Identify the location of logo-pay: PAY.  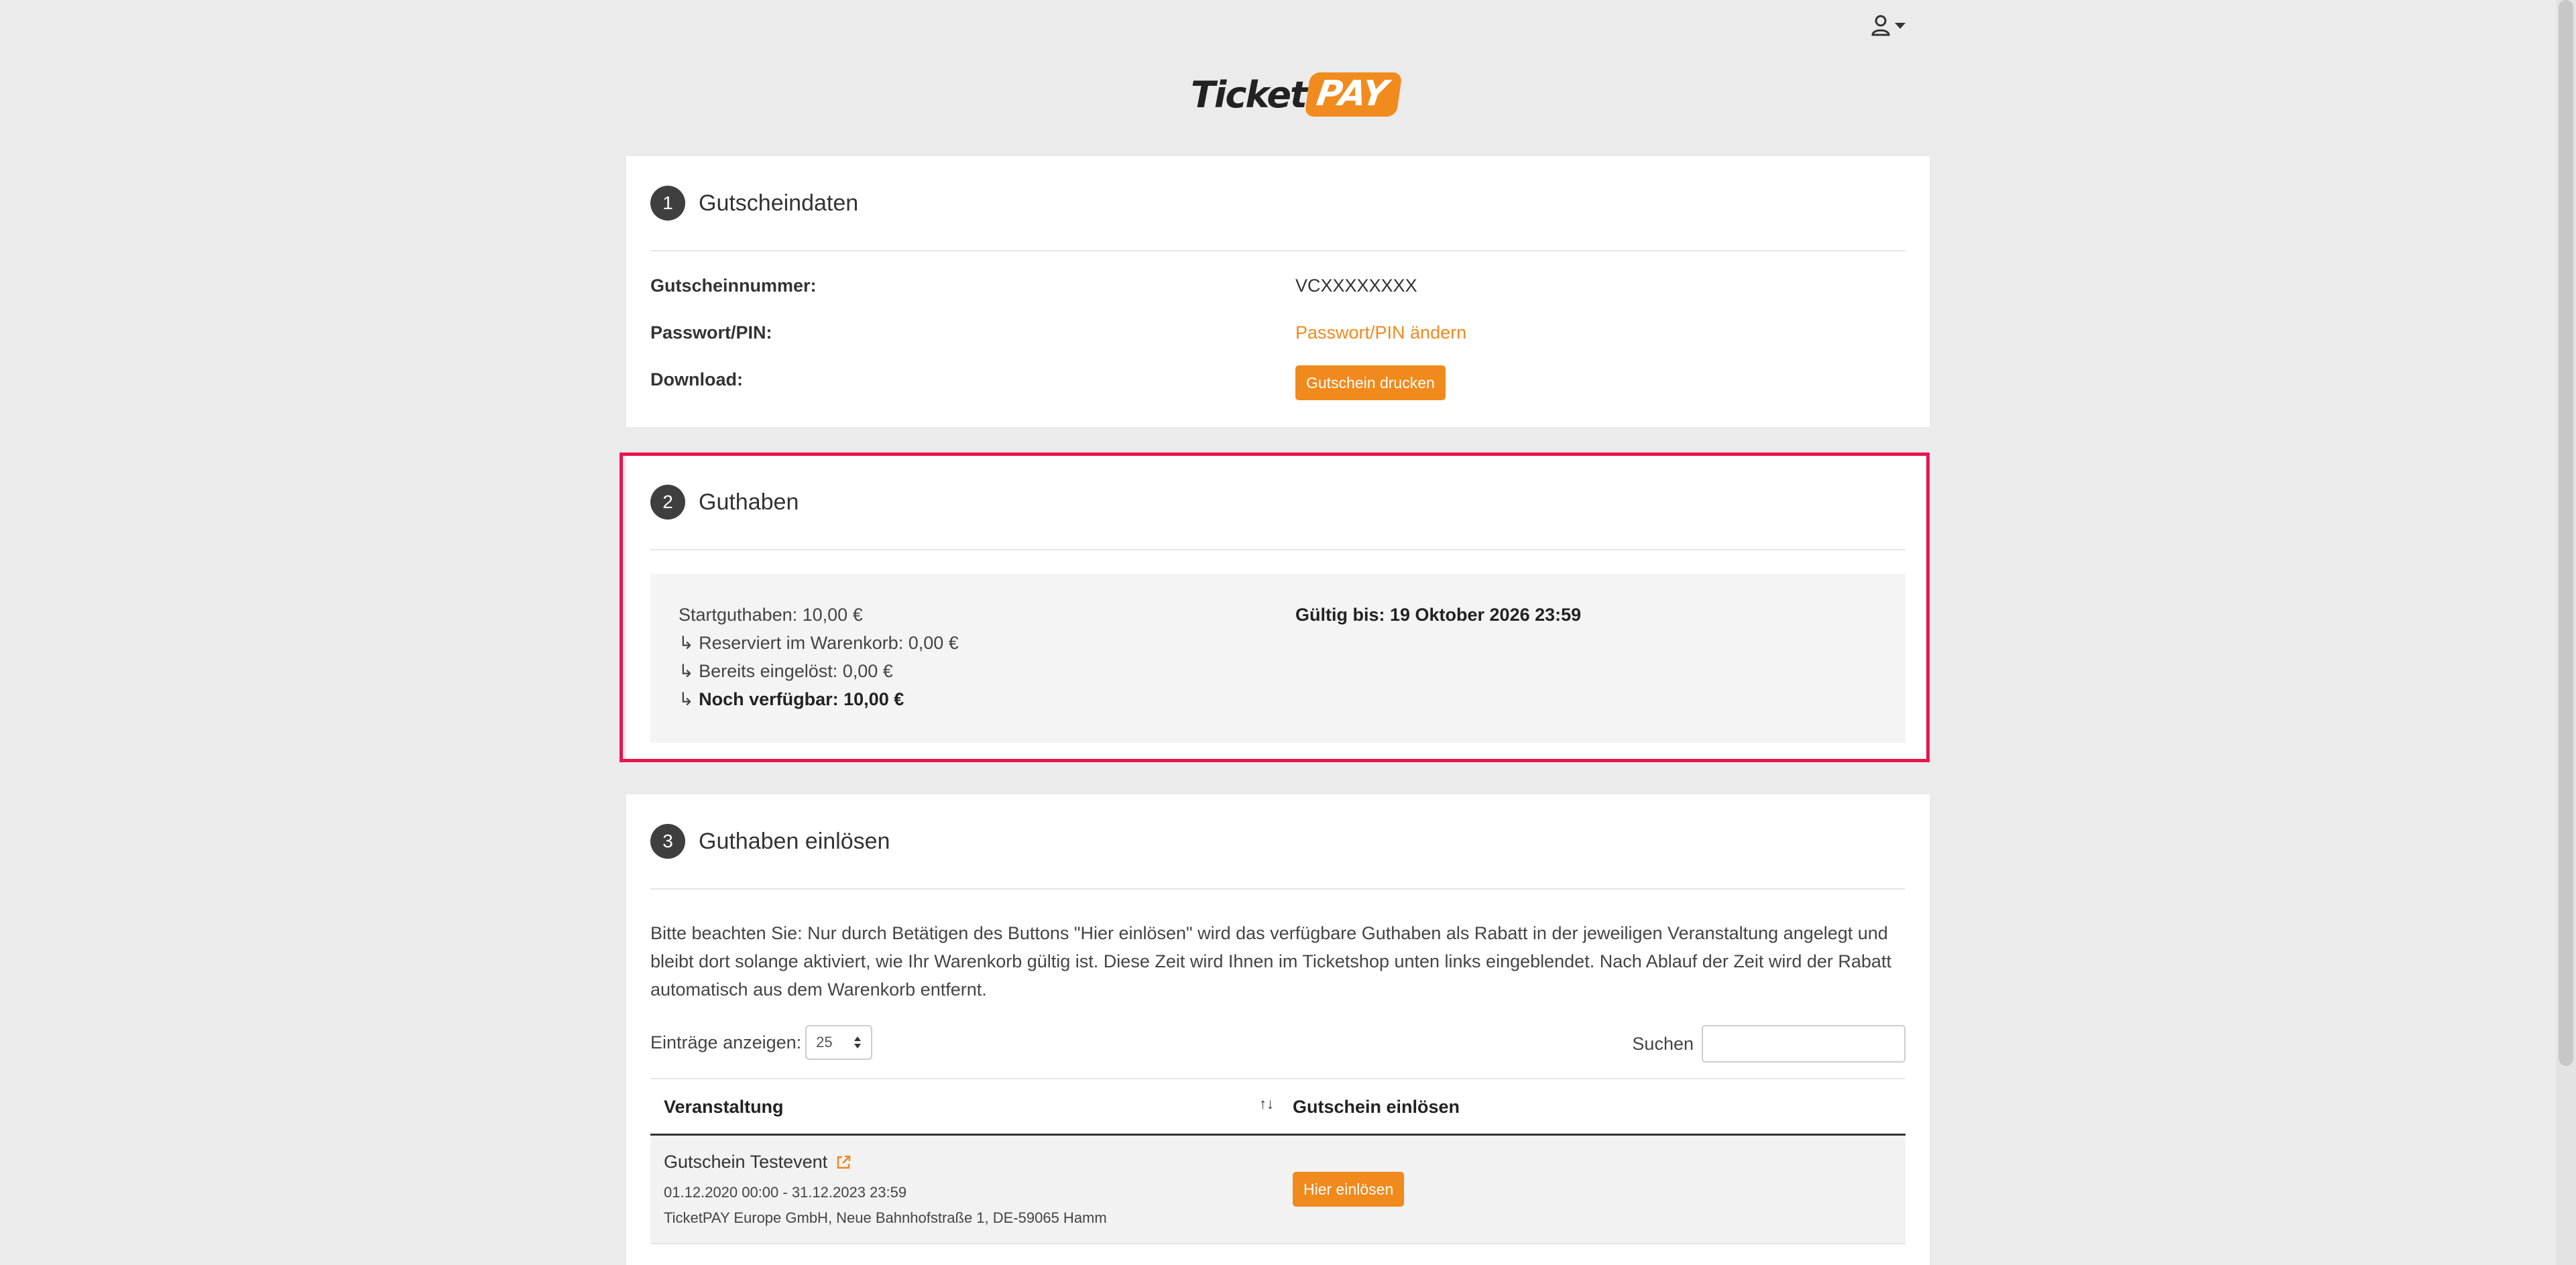
(1353, 94).